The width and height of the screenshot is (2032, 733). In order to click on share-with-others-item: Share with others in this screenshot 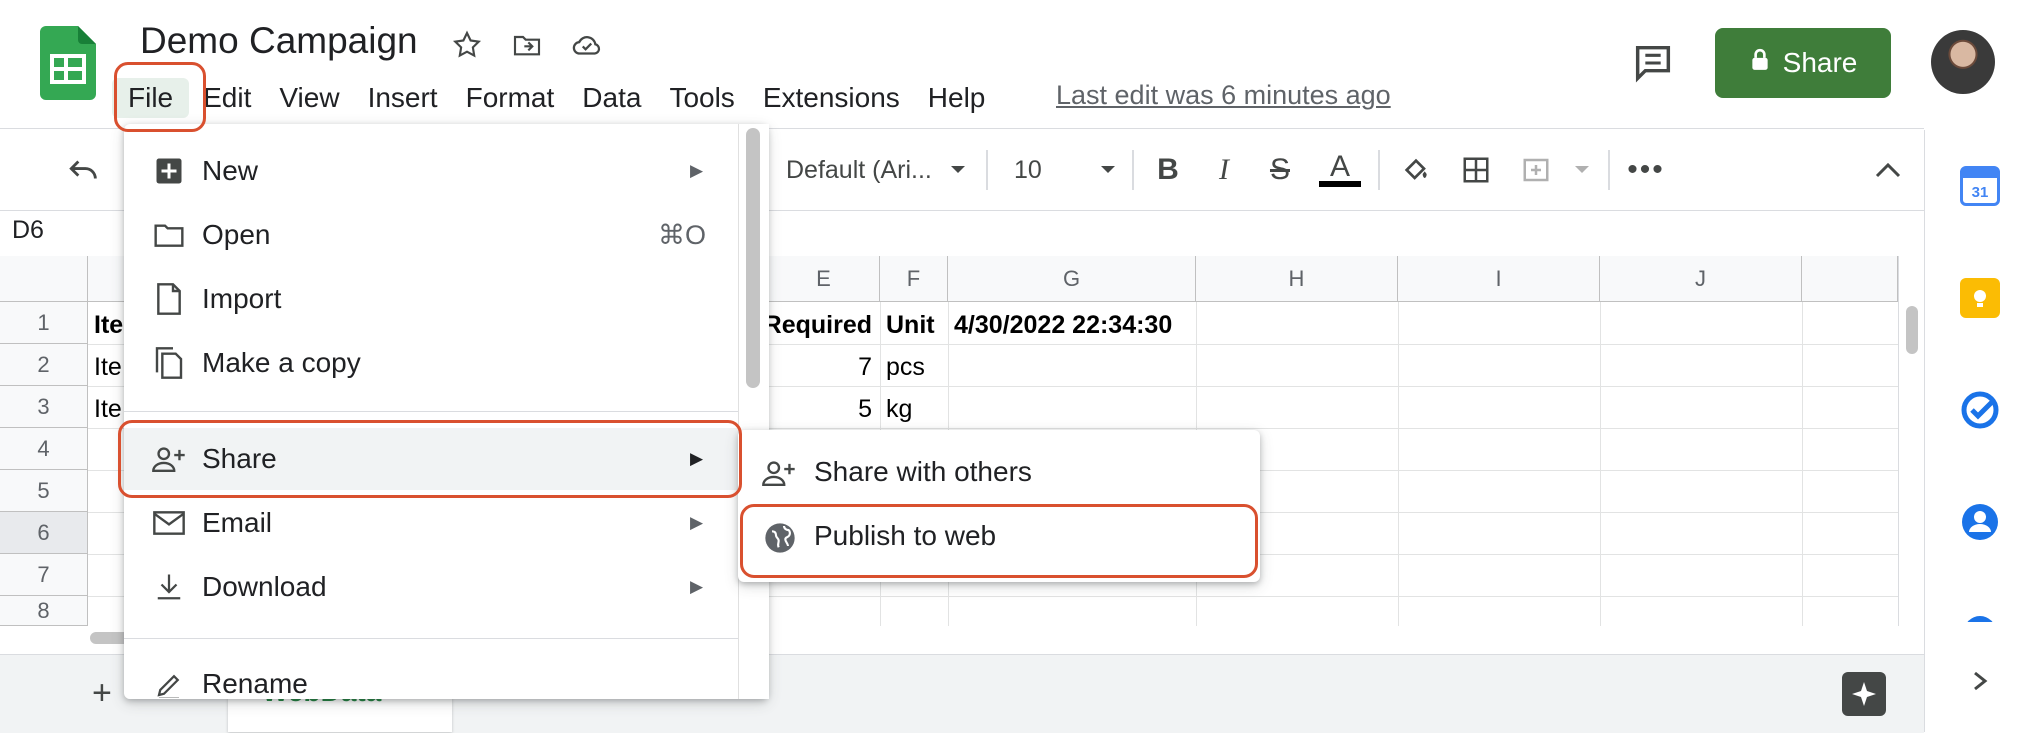, I will do `click(999, 475)`.